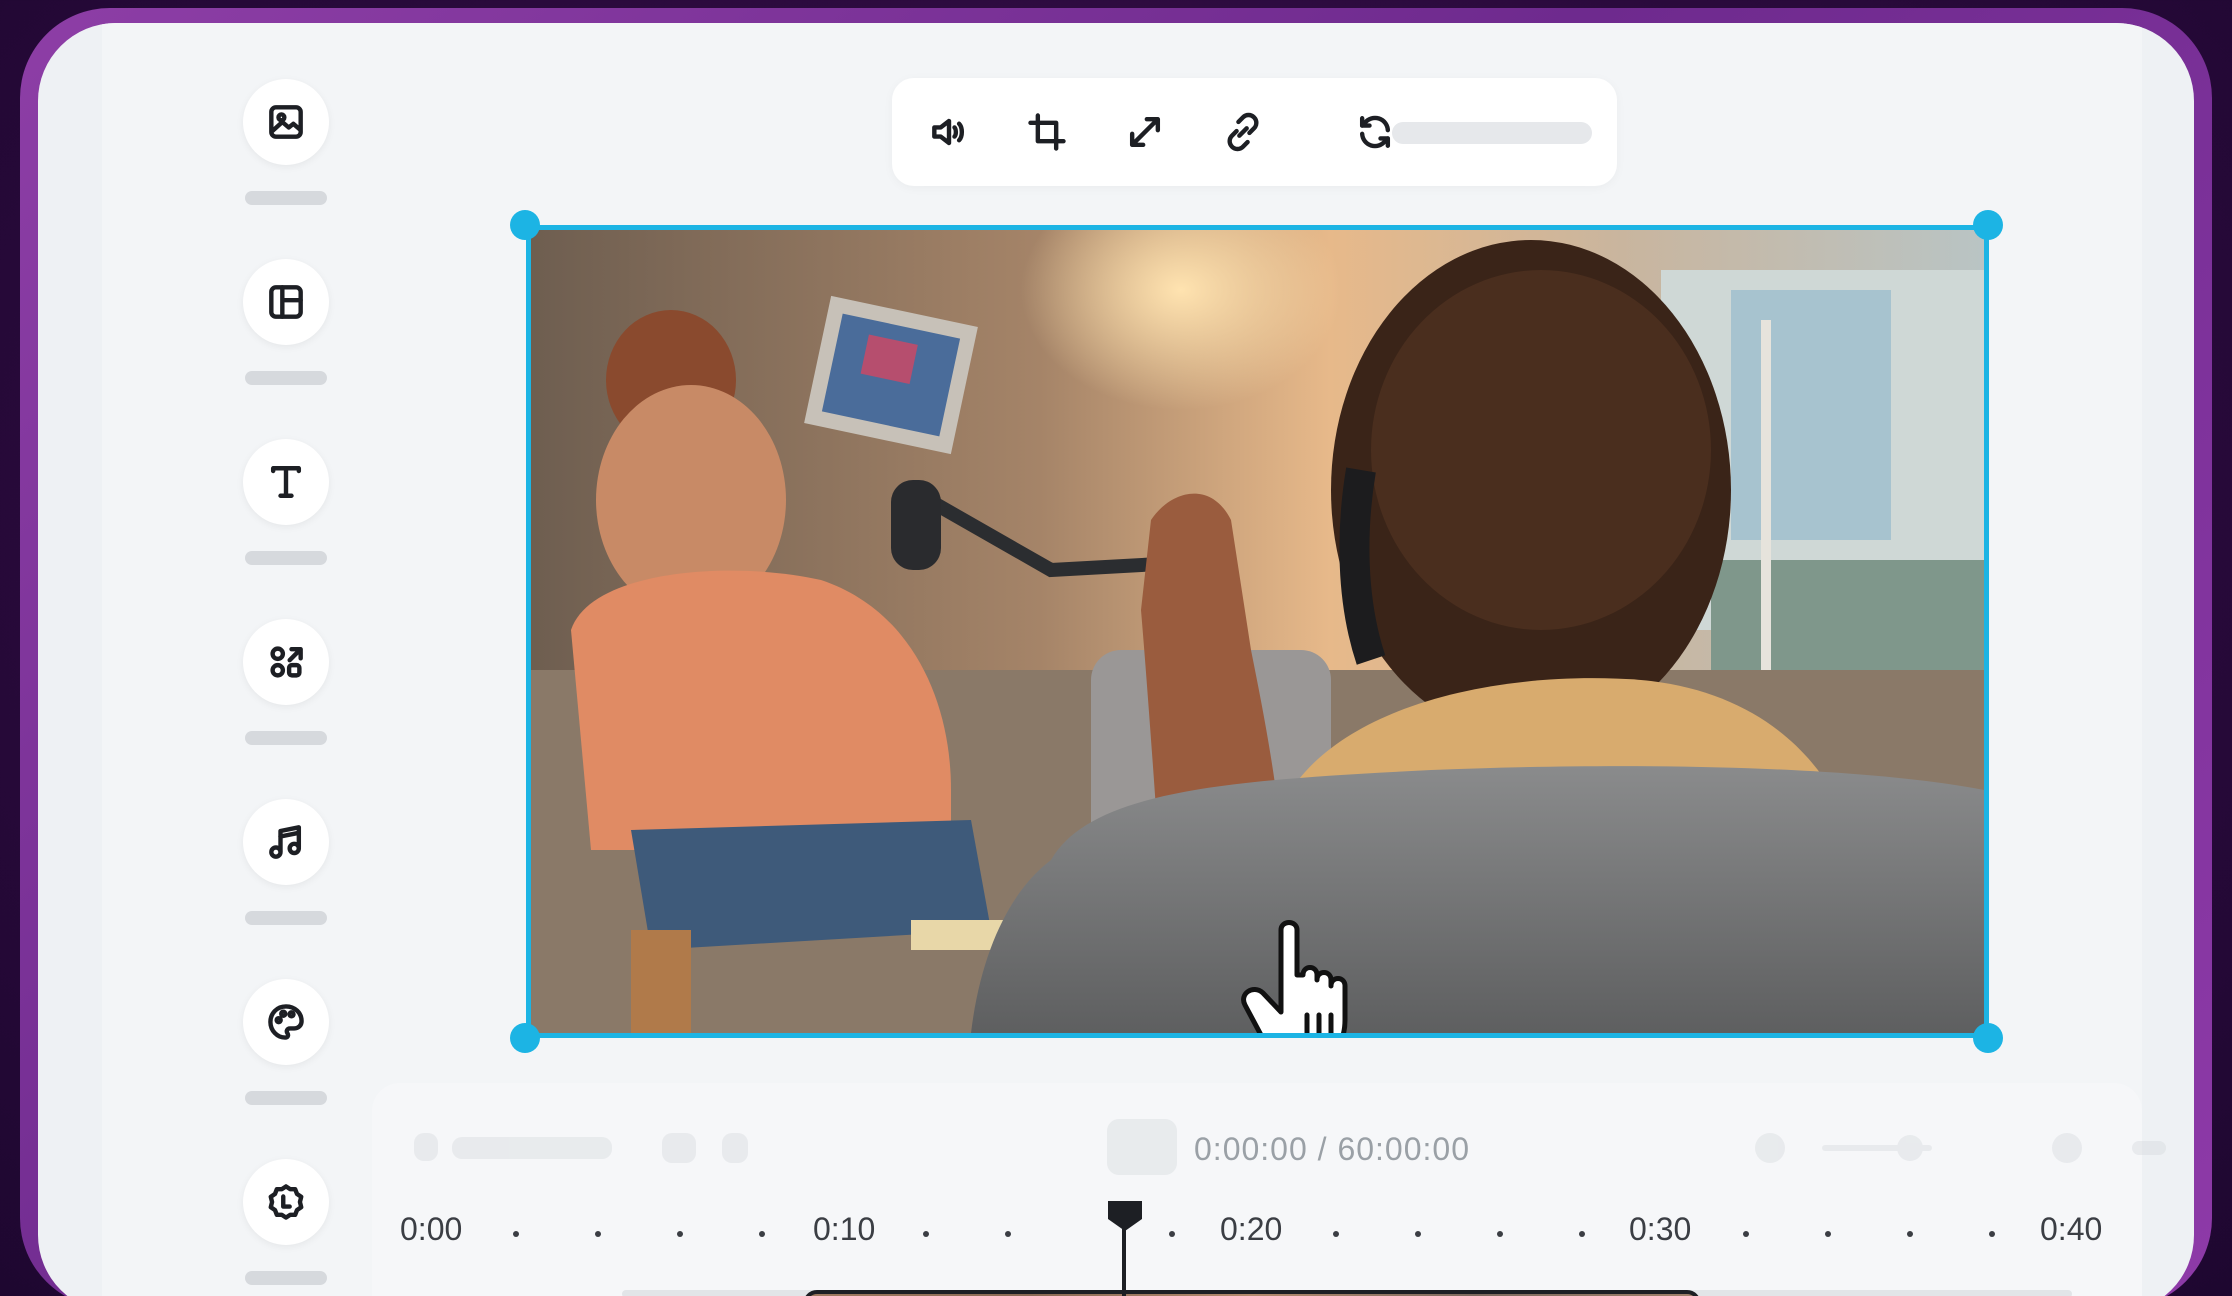  I want to click on resize-handle-bottom-left, so click(525, 1038).